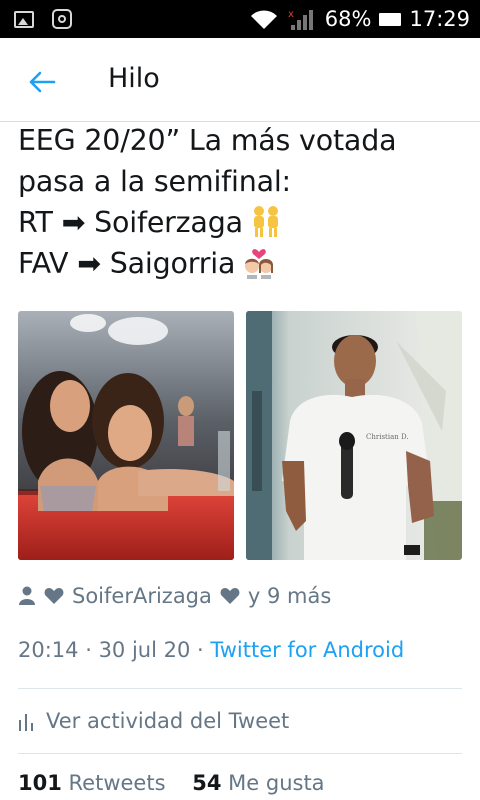 The width and height of the screenshot is (480, 800). Describe the element at coordinates (387, 437) in the screenshot. I see `svg-text: Christian D.` at that location.